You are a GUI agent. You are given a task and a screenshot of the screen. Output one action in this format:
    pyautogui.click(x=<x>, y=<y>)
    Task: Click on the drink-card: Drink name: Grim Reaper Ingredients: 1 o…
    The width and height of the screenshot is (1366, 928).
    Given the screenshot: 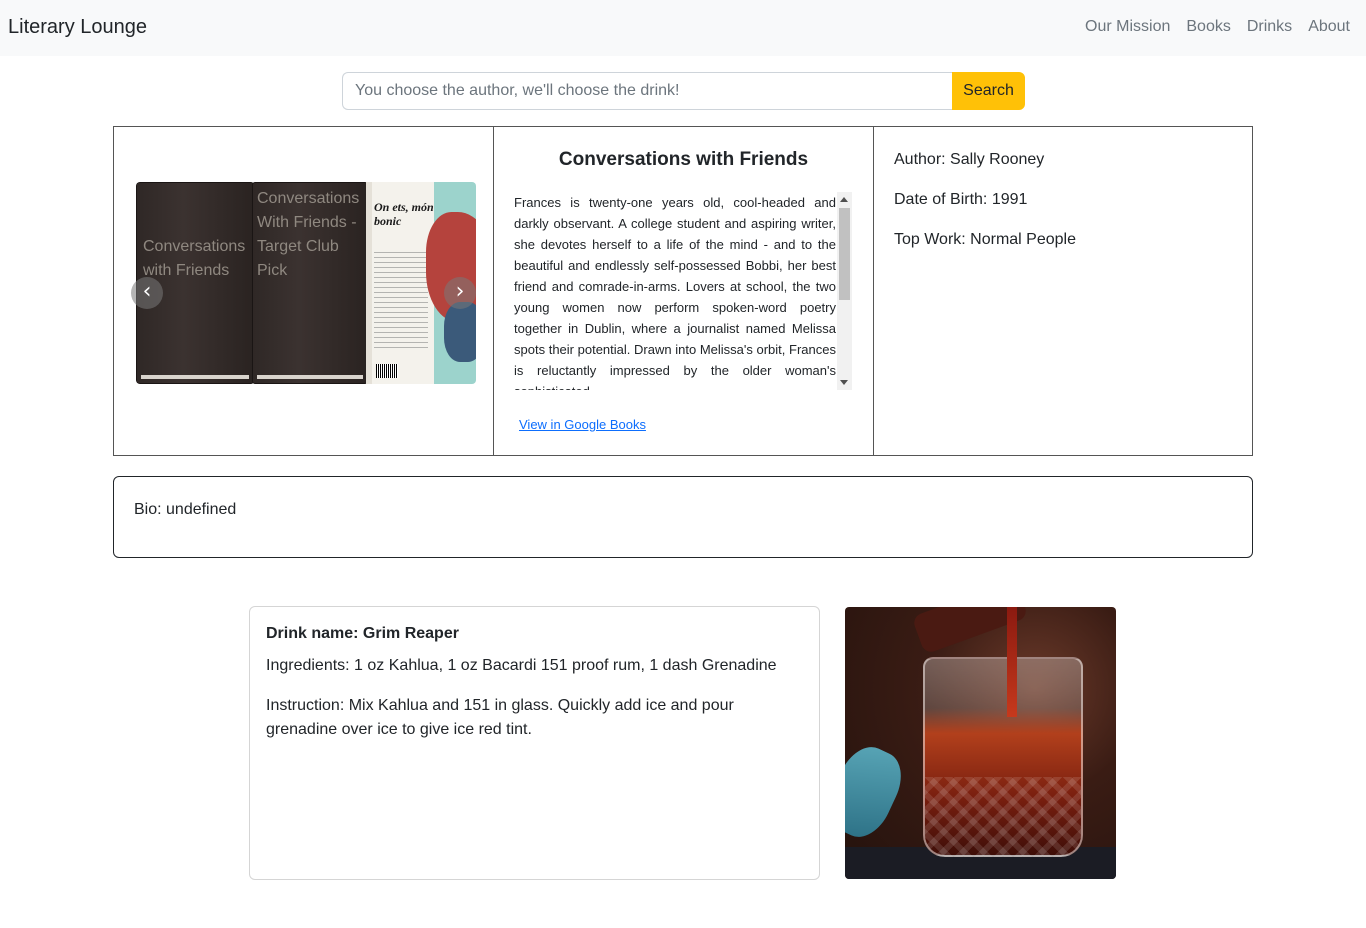 What is the action you would take?
    pyautogui.click(x=534, y=743)
    